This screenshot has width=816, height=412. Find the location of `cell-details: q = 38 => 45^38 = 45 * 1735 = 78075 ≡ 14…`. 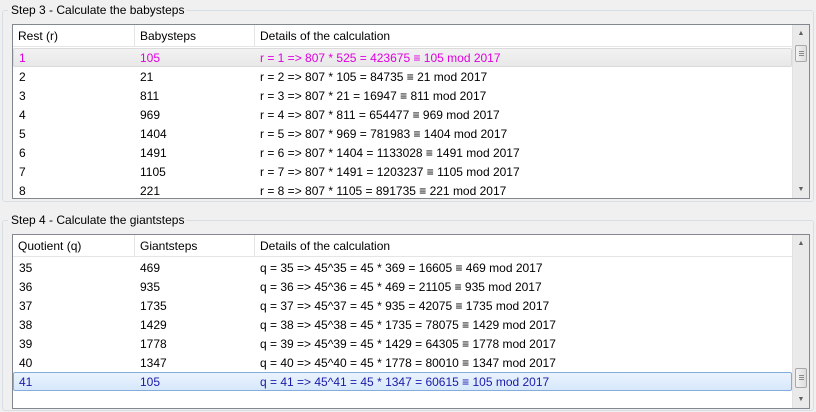

cell-details: q = 38 => 45^38 = 45 * 1735 = 78075 ≡ 14… is located at coordinates (408, 325).